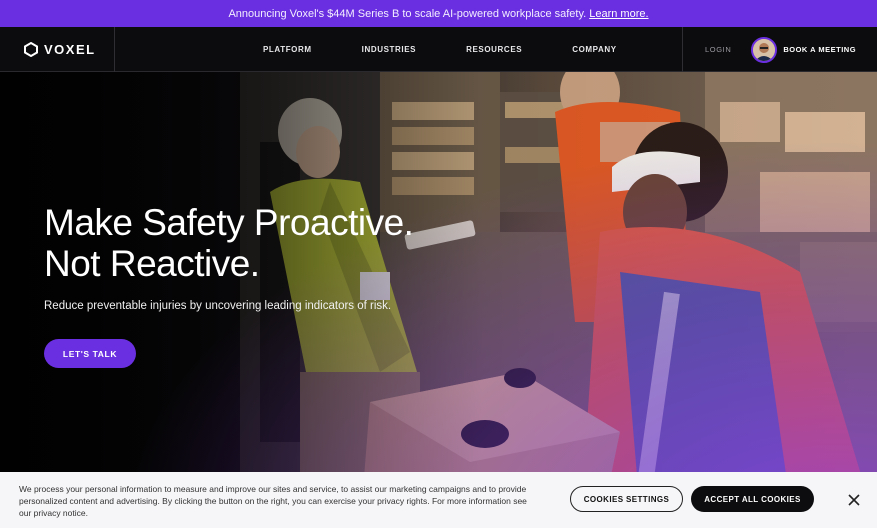  What do you see at coordinates (70, 49) in the screenshot?
I see `brand-name: VOXEL` at bounding box center [70, 49].